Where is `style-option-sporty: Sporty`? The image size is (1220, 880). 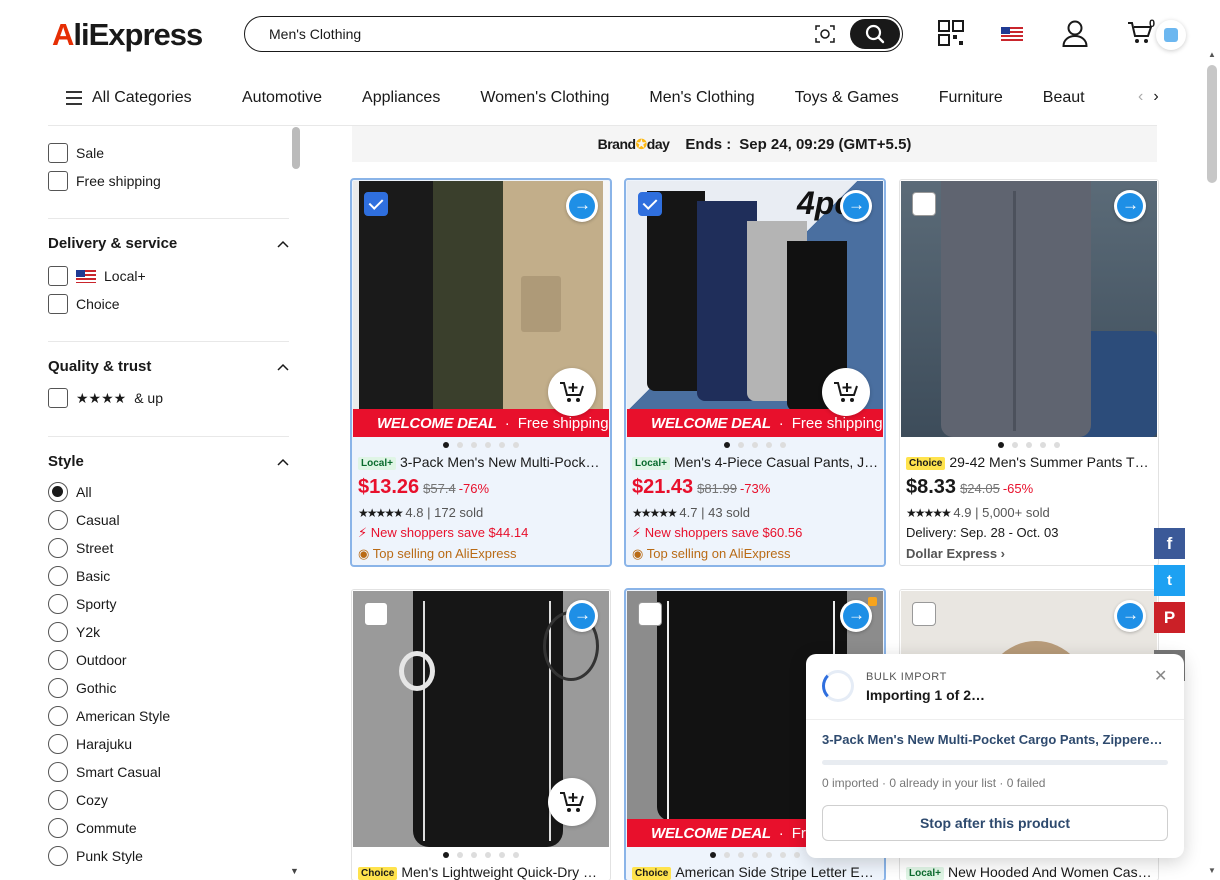
style-option-sporty: Sporty is located at coordinates (82, 604).